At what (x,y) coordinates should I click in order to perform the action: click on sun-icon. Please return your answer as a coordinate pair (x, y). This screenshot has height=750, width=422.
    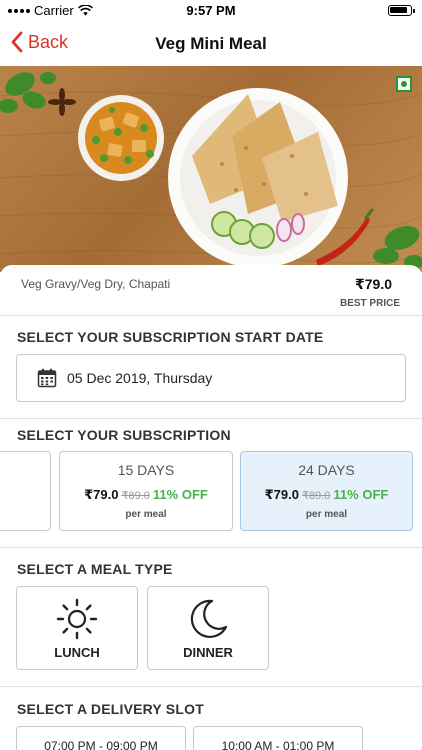
    Looking at the image, I should click on (77, 619).